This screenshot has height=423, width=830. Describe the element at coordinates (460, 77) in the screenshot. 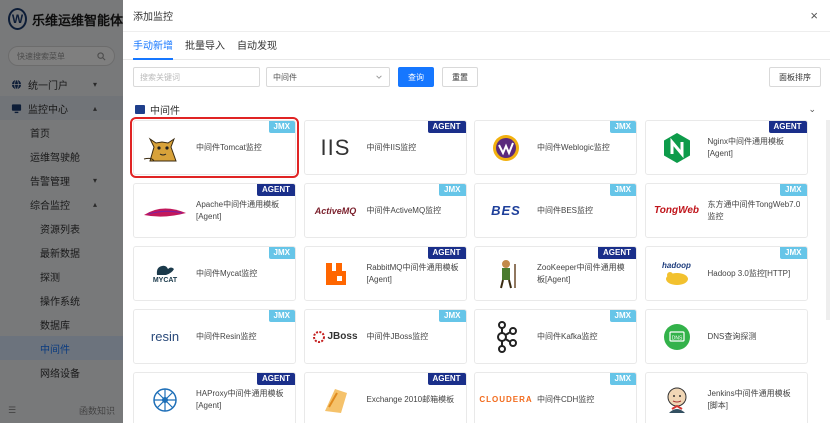

I see `reset-button: 重置` at that location.